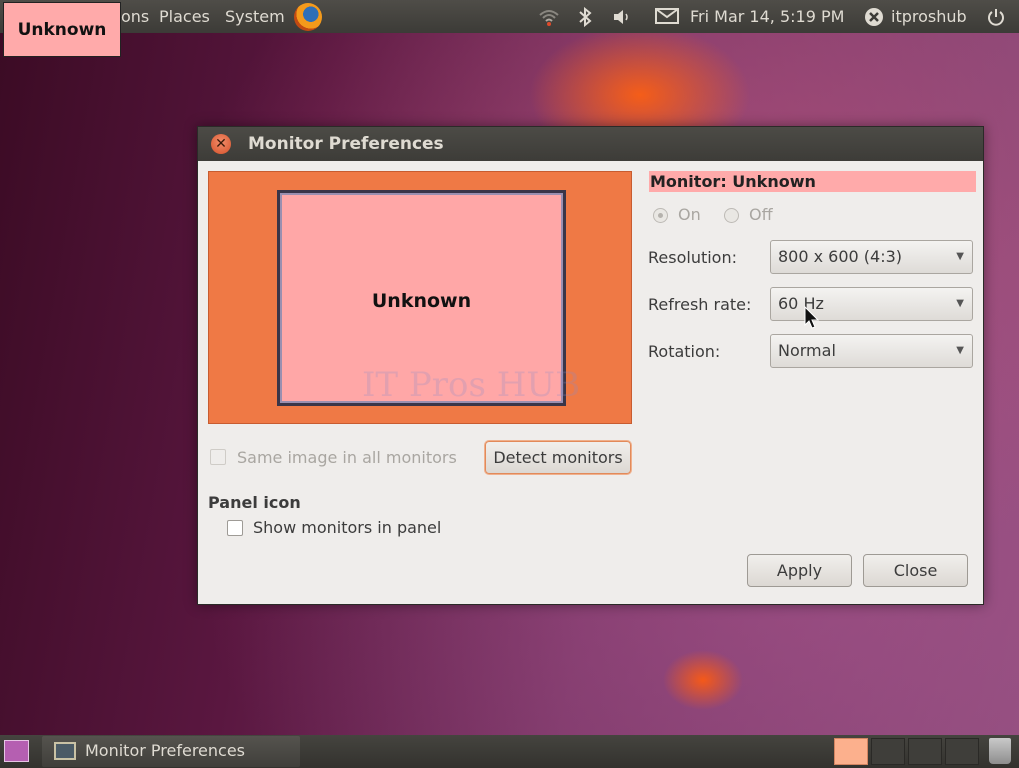 This screenshot has height=768, width=1019. I want to click on menu-places: Places, so click(184, 16).